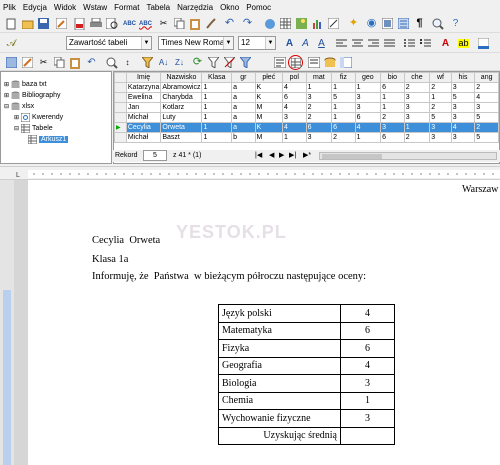  Describe the element at coordinates (181, 97) in the screenshot. I see `table-cell: Charybda` at that location.